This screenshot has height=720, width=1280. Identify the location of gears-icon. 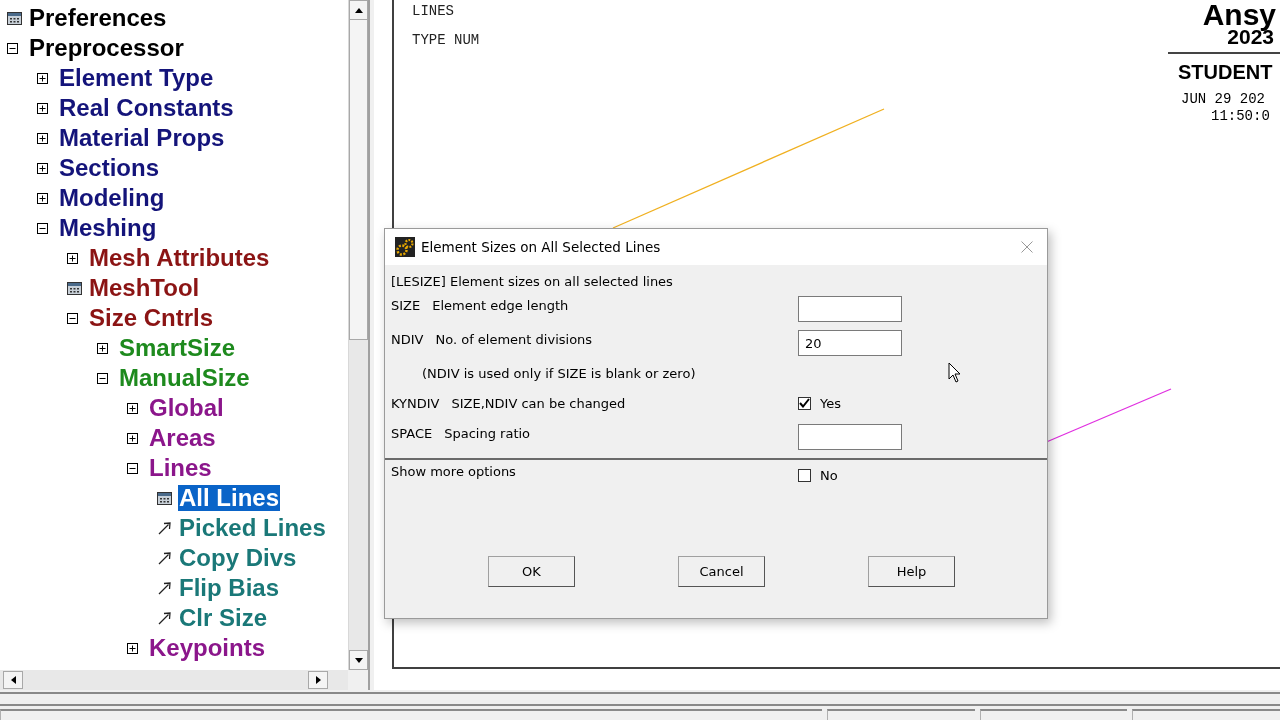
(405, 247).